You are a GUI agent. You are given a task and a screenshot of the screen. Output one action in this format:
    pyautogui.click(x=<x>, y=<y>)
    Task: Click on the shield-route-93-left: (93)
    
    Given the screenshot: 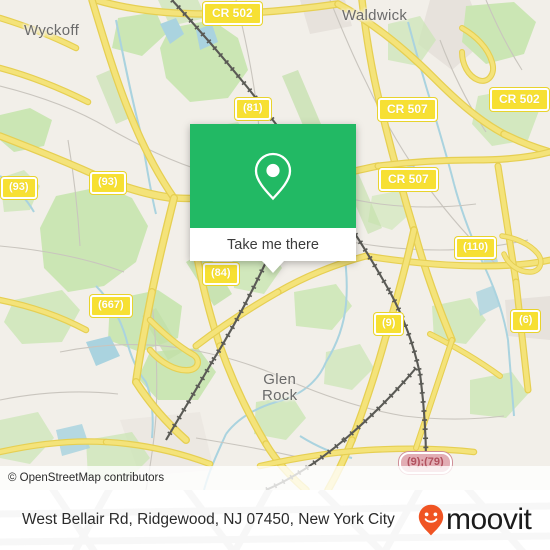 What is the action you would take?
    pyautogui.click(x=19, y=188)
    